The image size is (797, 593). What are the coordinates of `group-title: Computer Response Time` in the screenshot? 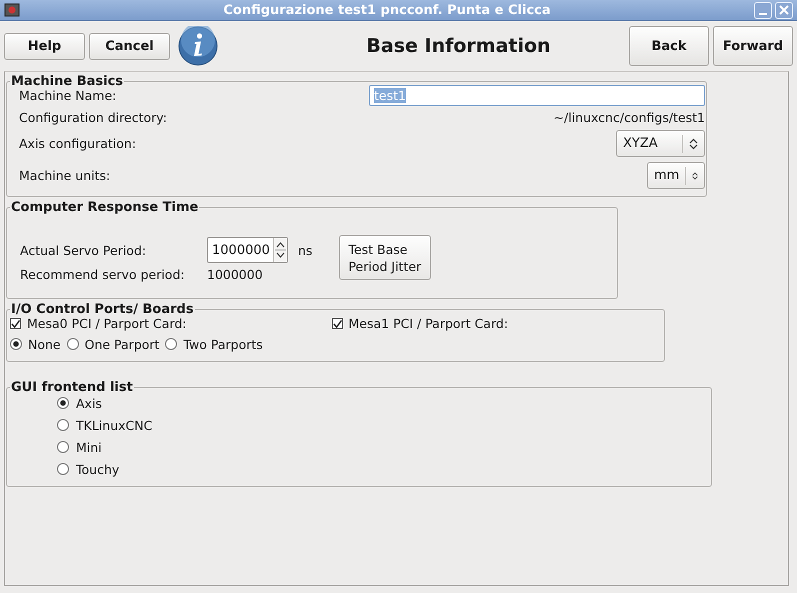 It's located at (105, 207).